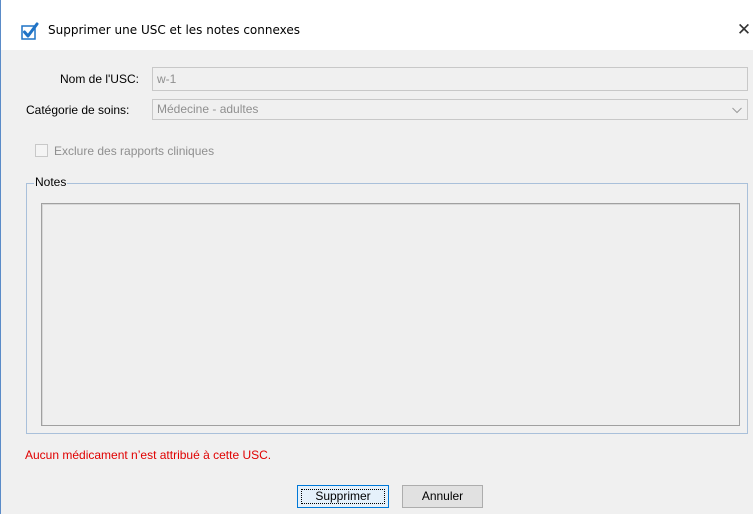  Describe the element at coordinates (208, 109) in the screenshot. I see `care-category-value: Médecine - adultes` at that location.